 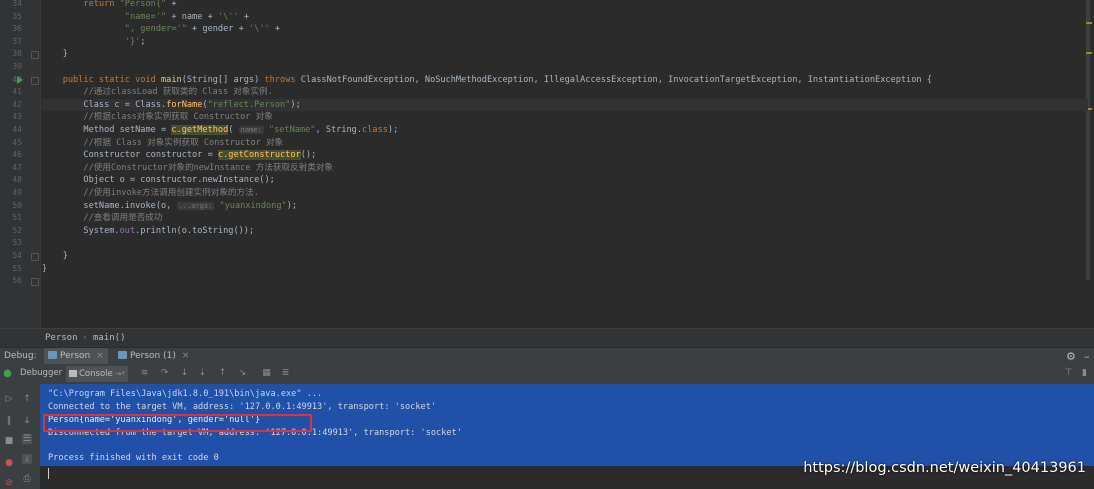 What do you see at coordinates (11, 67) in the screenshot?
I see `line-number: 39` at bounding box center [11, 67].